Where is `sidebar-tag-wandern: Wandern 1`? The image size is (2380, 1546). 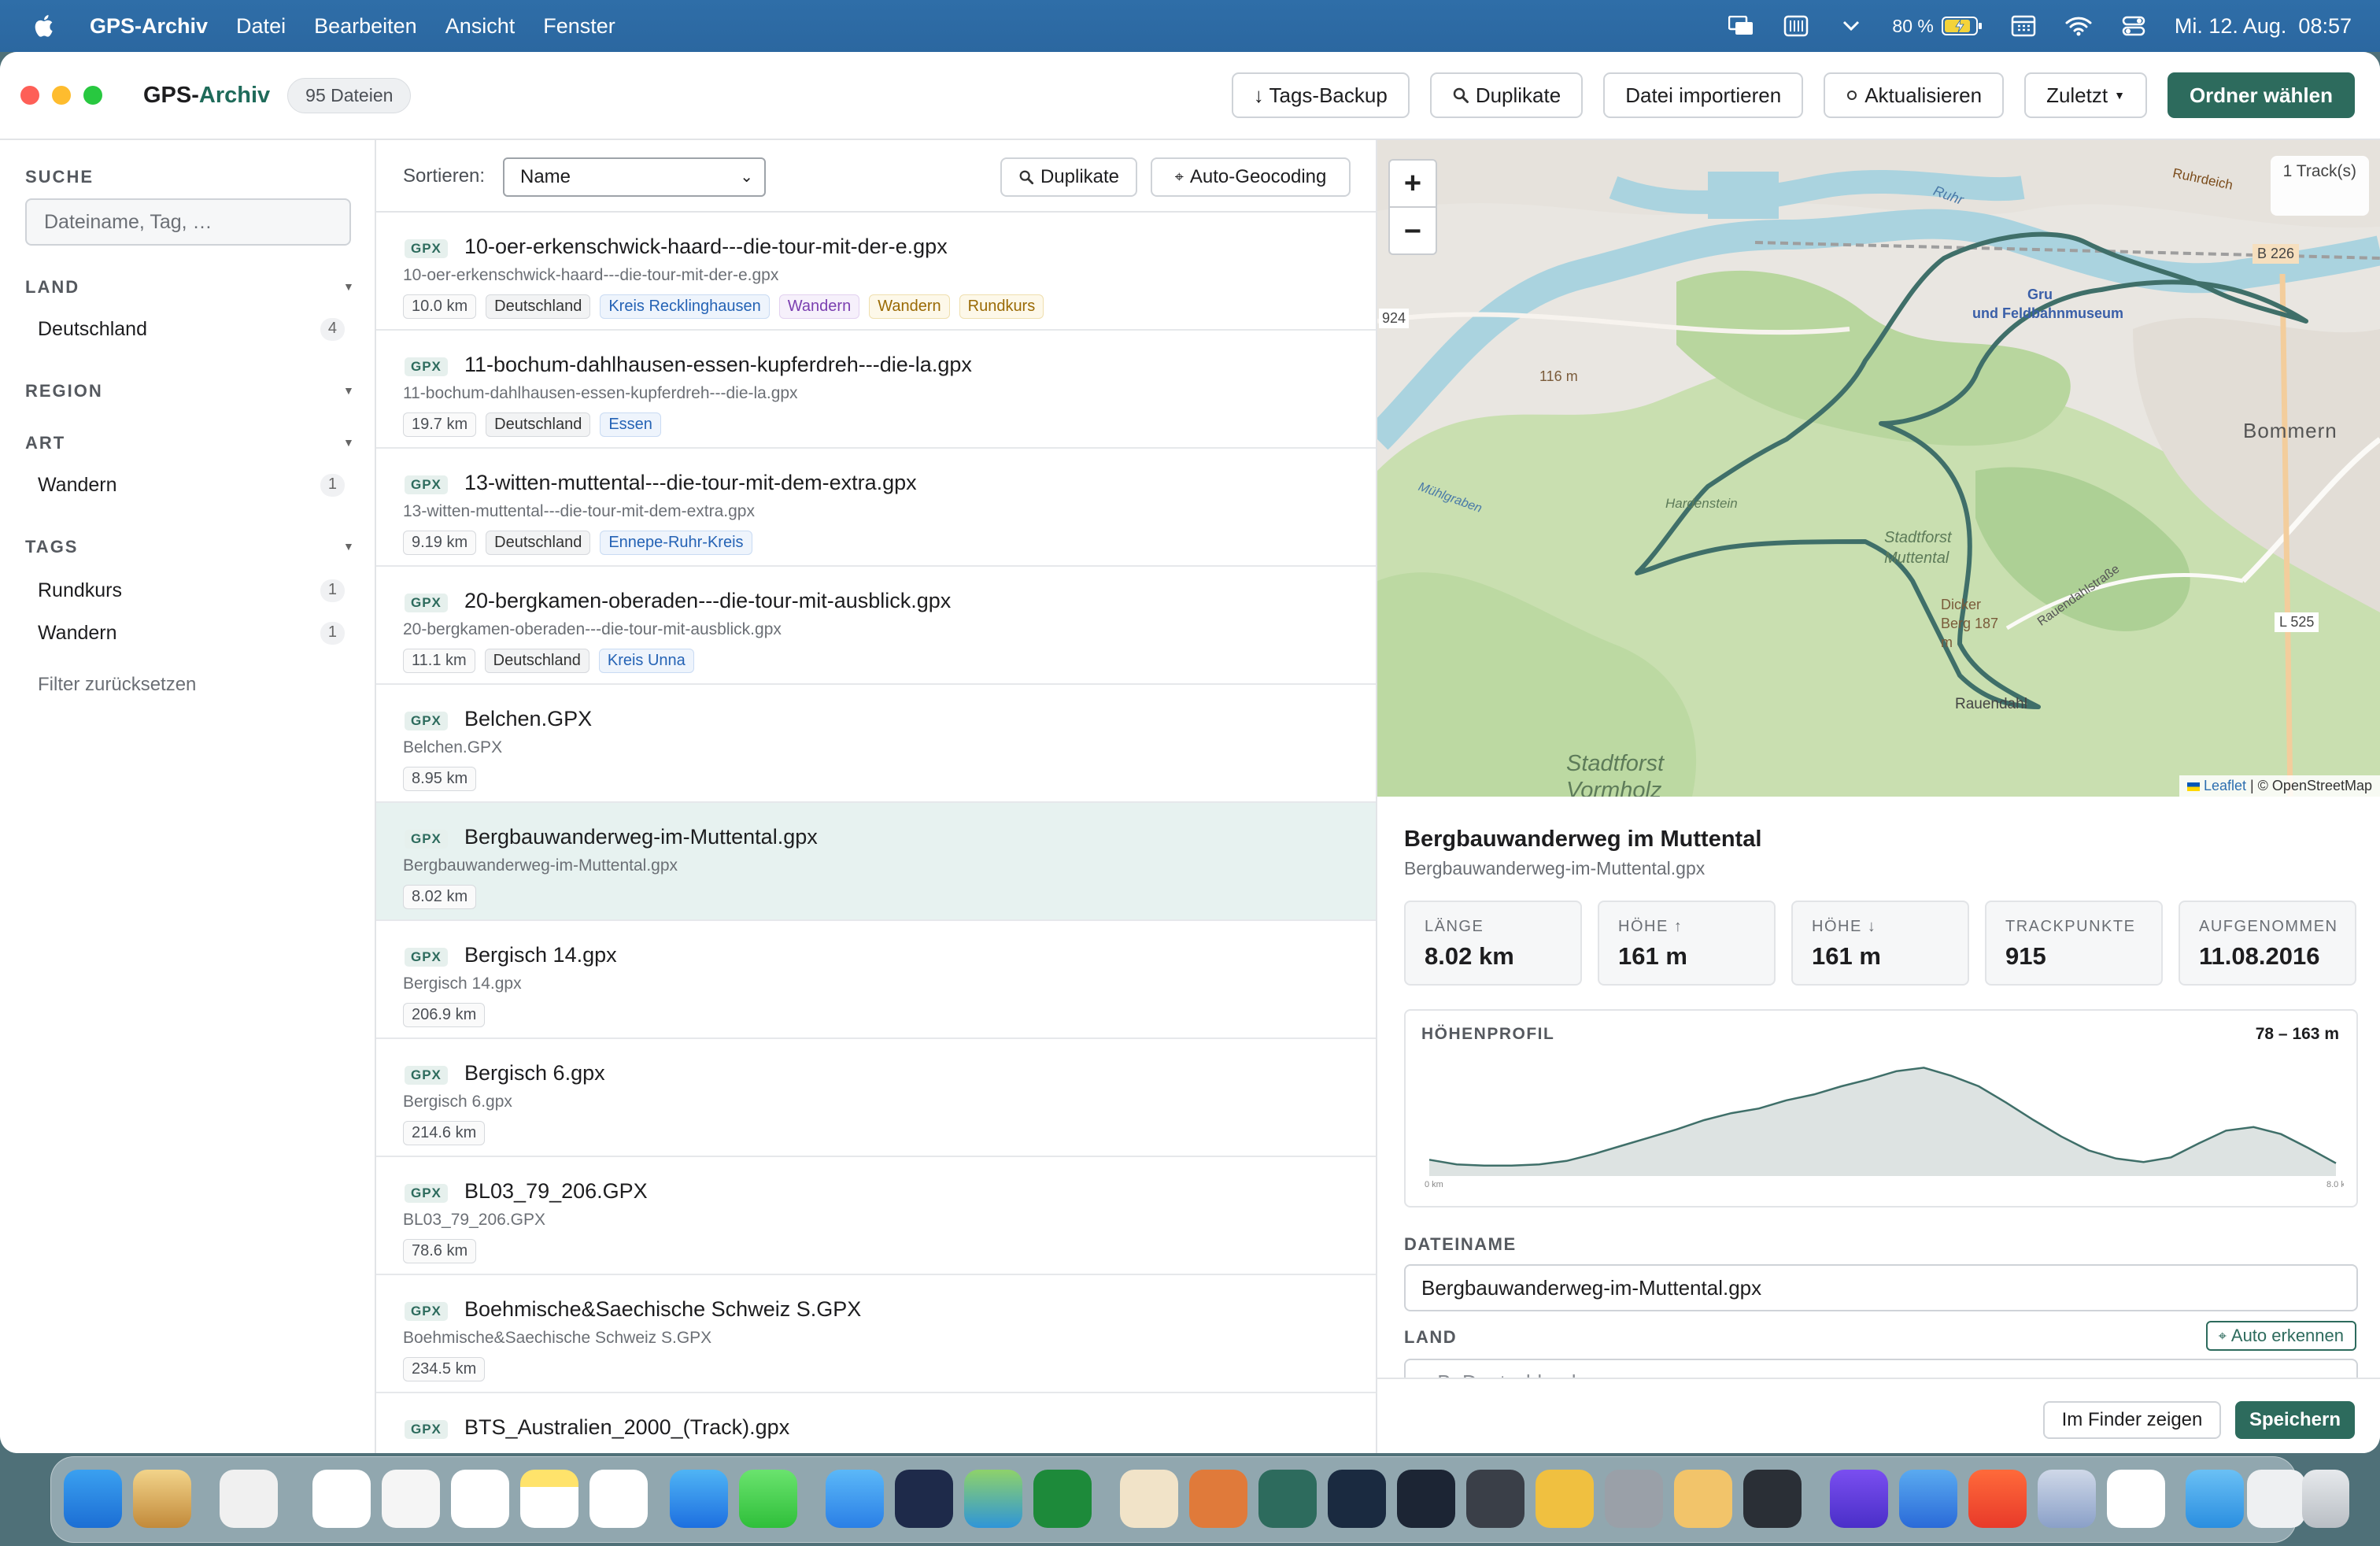
sidebar-tag-wandern: Wandern 1 is located at coordinates (191, 633).